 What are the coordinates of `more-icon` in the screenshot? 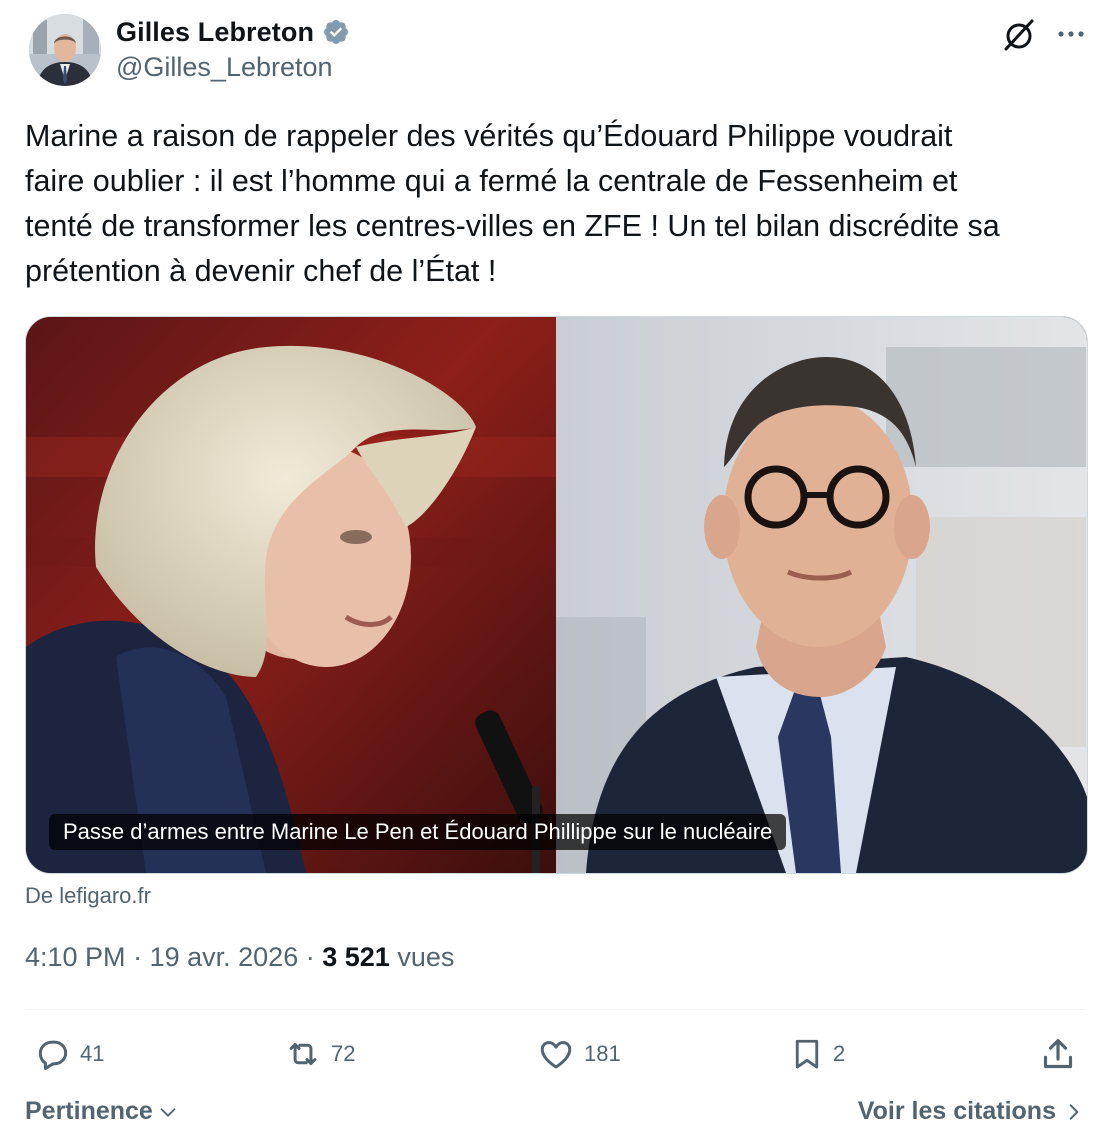 It's located at (1071, 34).